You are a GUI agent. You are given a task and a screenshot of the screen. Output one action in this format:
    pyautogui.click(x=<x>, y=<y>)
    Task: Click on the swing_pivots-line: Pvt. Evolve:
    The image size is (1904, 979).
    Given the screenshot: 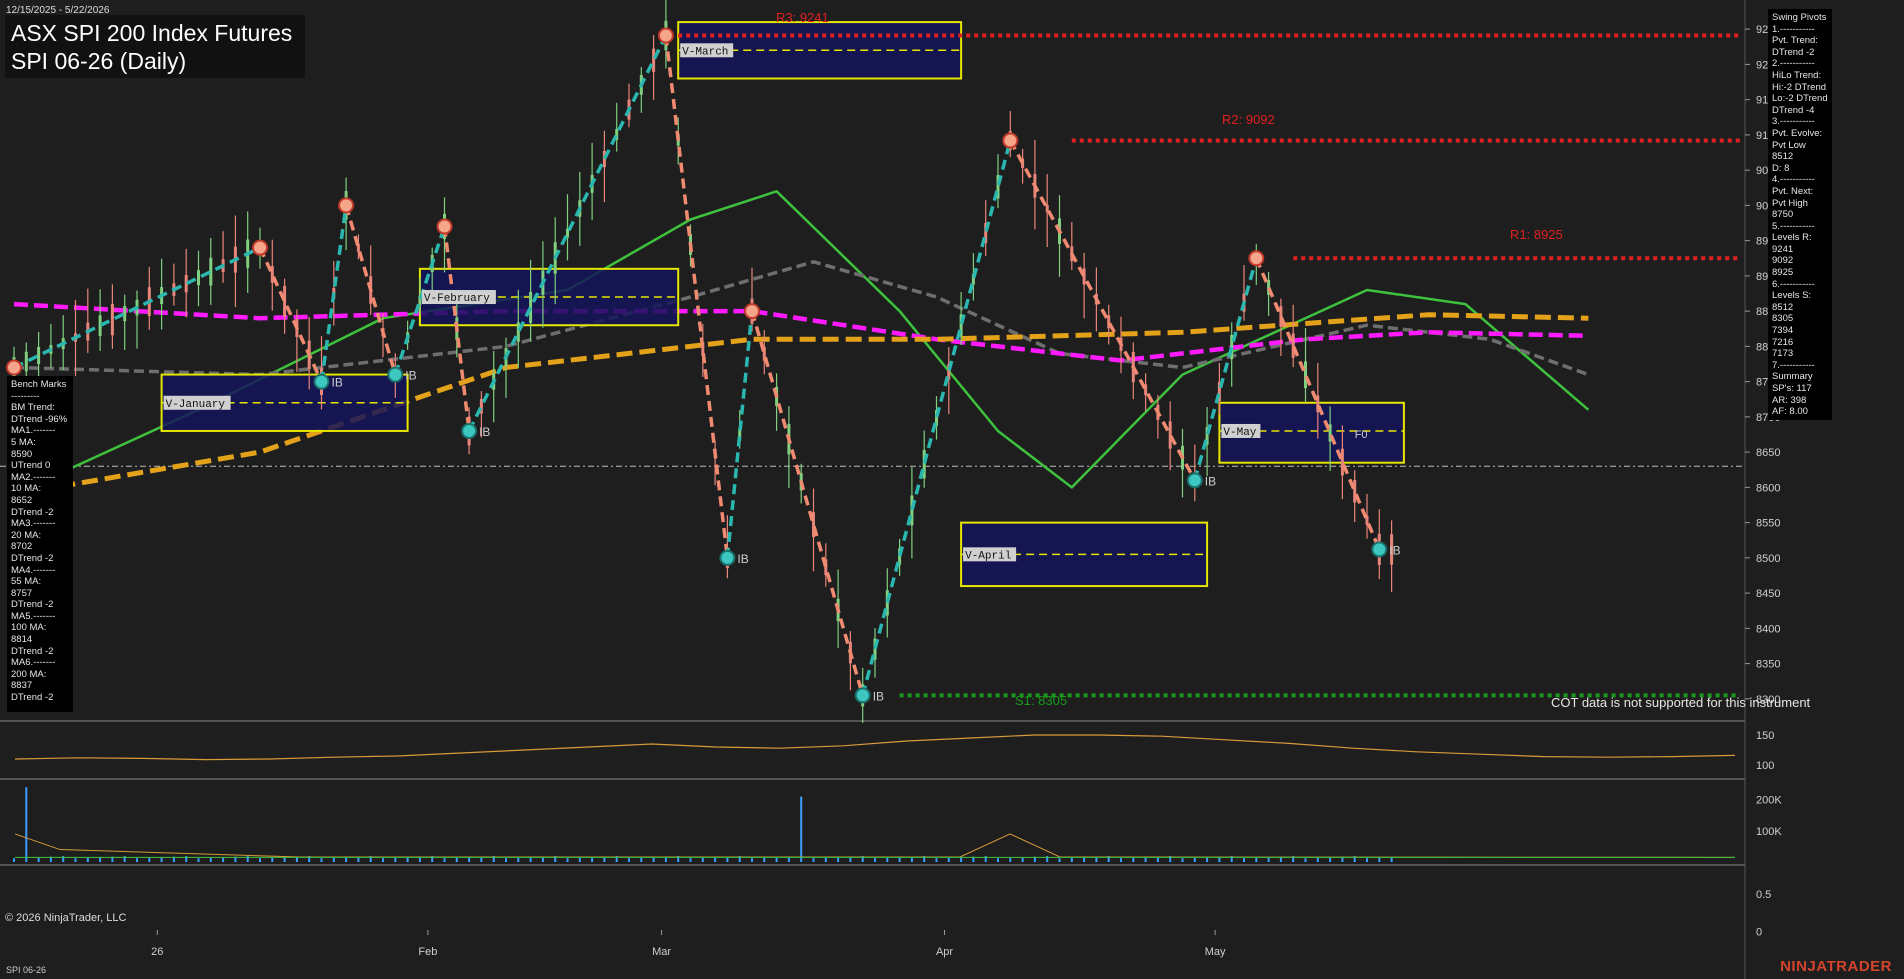 What is the action you would take?
    pyautogui.click(x=1797, y=133)
    